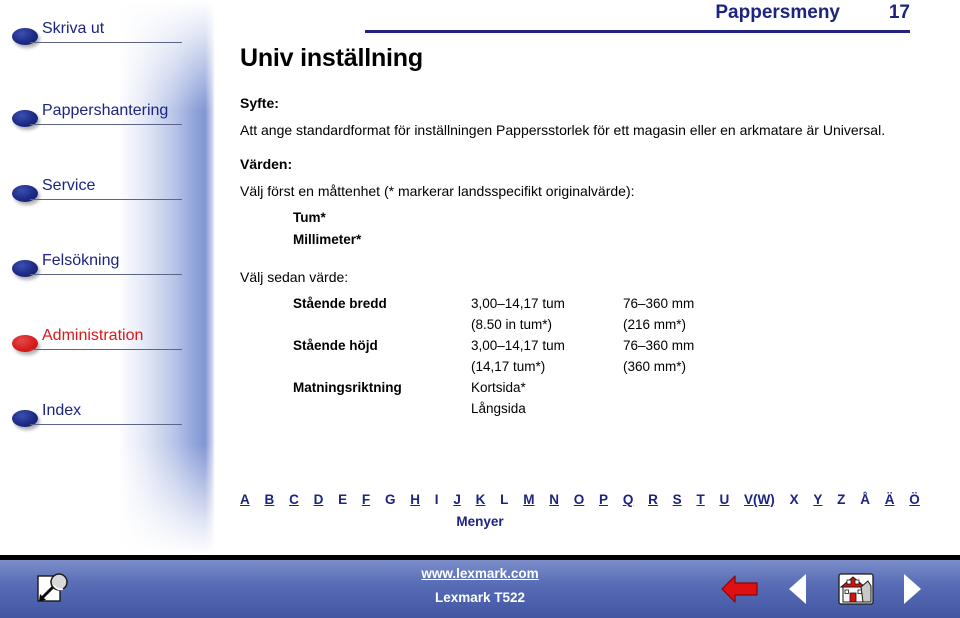 This screenshot has height=618, width=960. I want to click on sidebar-item-index: Index, so click(100, 417).